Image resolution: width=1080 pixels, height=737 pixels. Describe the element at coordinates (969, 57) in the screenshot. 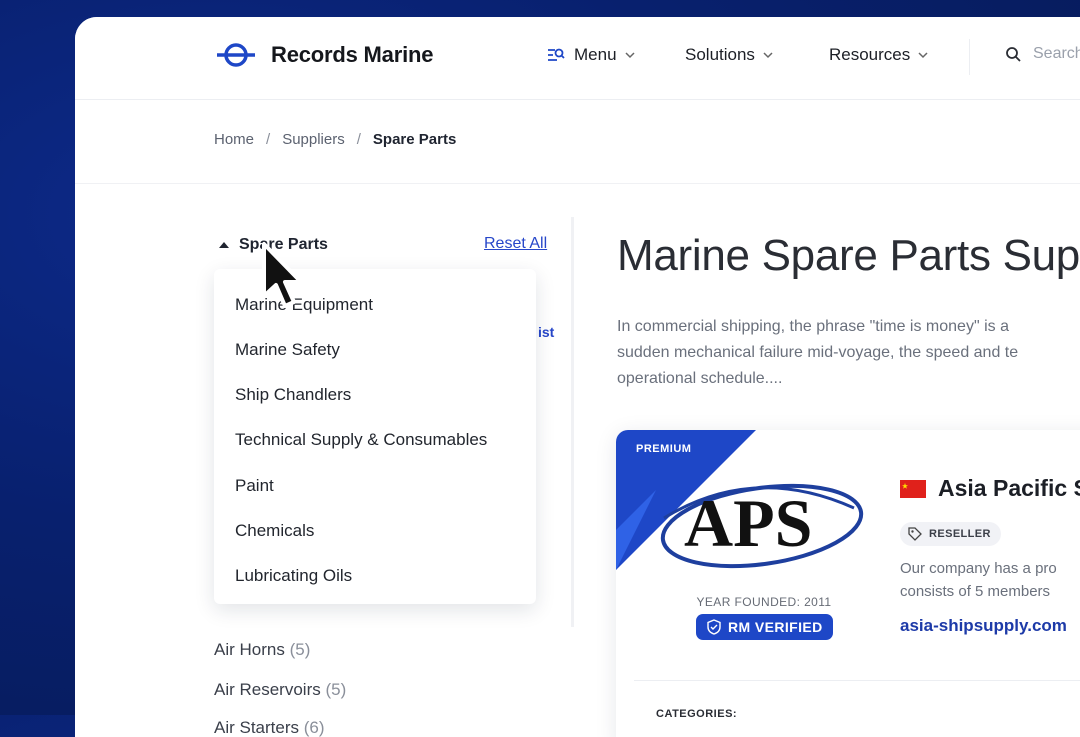

I see `header-divider` at that location.